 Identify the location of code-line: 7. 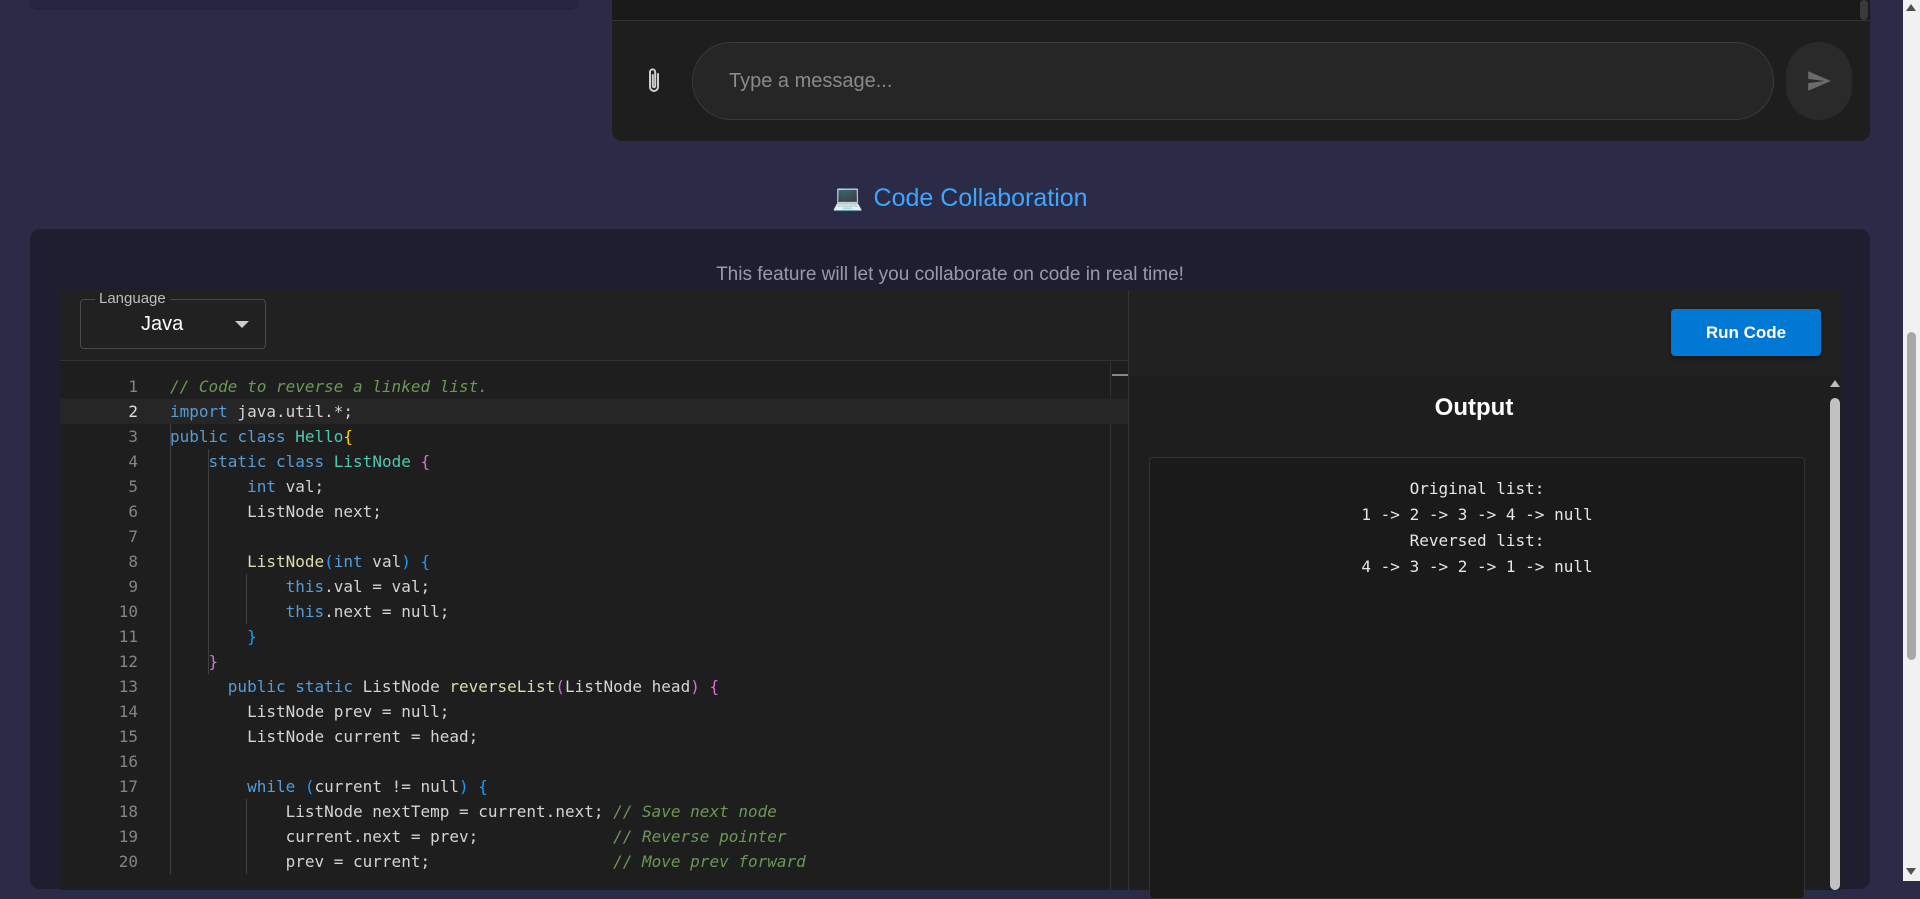
(594, 536).